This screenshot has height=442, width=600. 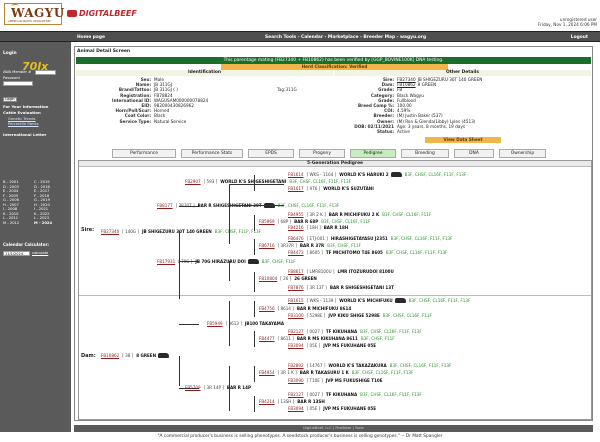 I want to click on pedigree-tag: [ 3R 1 K ], so click(x=287, y=372).